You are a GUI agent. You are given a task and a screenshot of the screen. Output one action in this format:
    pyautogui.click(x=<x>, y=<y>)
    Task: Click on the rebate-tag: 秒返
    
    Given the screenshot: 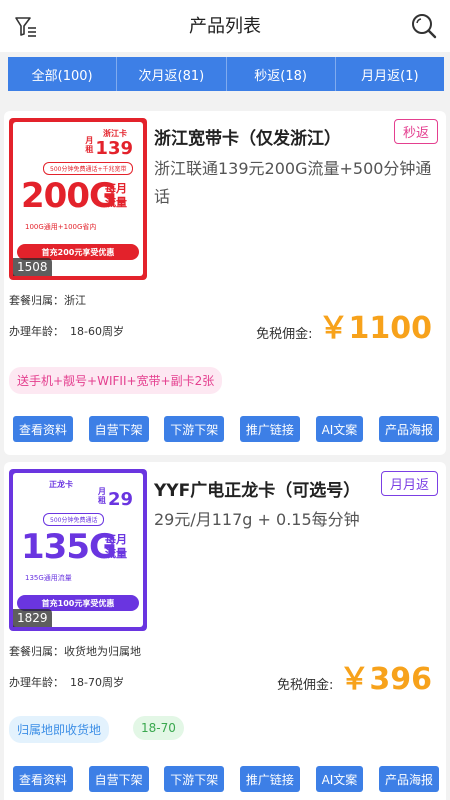 What is the action you would take?
    pyautogui.click(x=415, y=131)
    